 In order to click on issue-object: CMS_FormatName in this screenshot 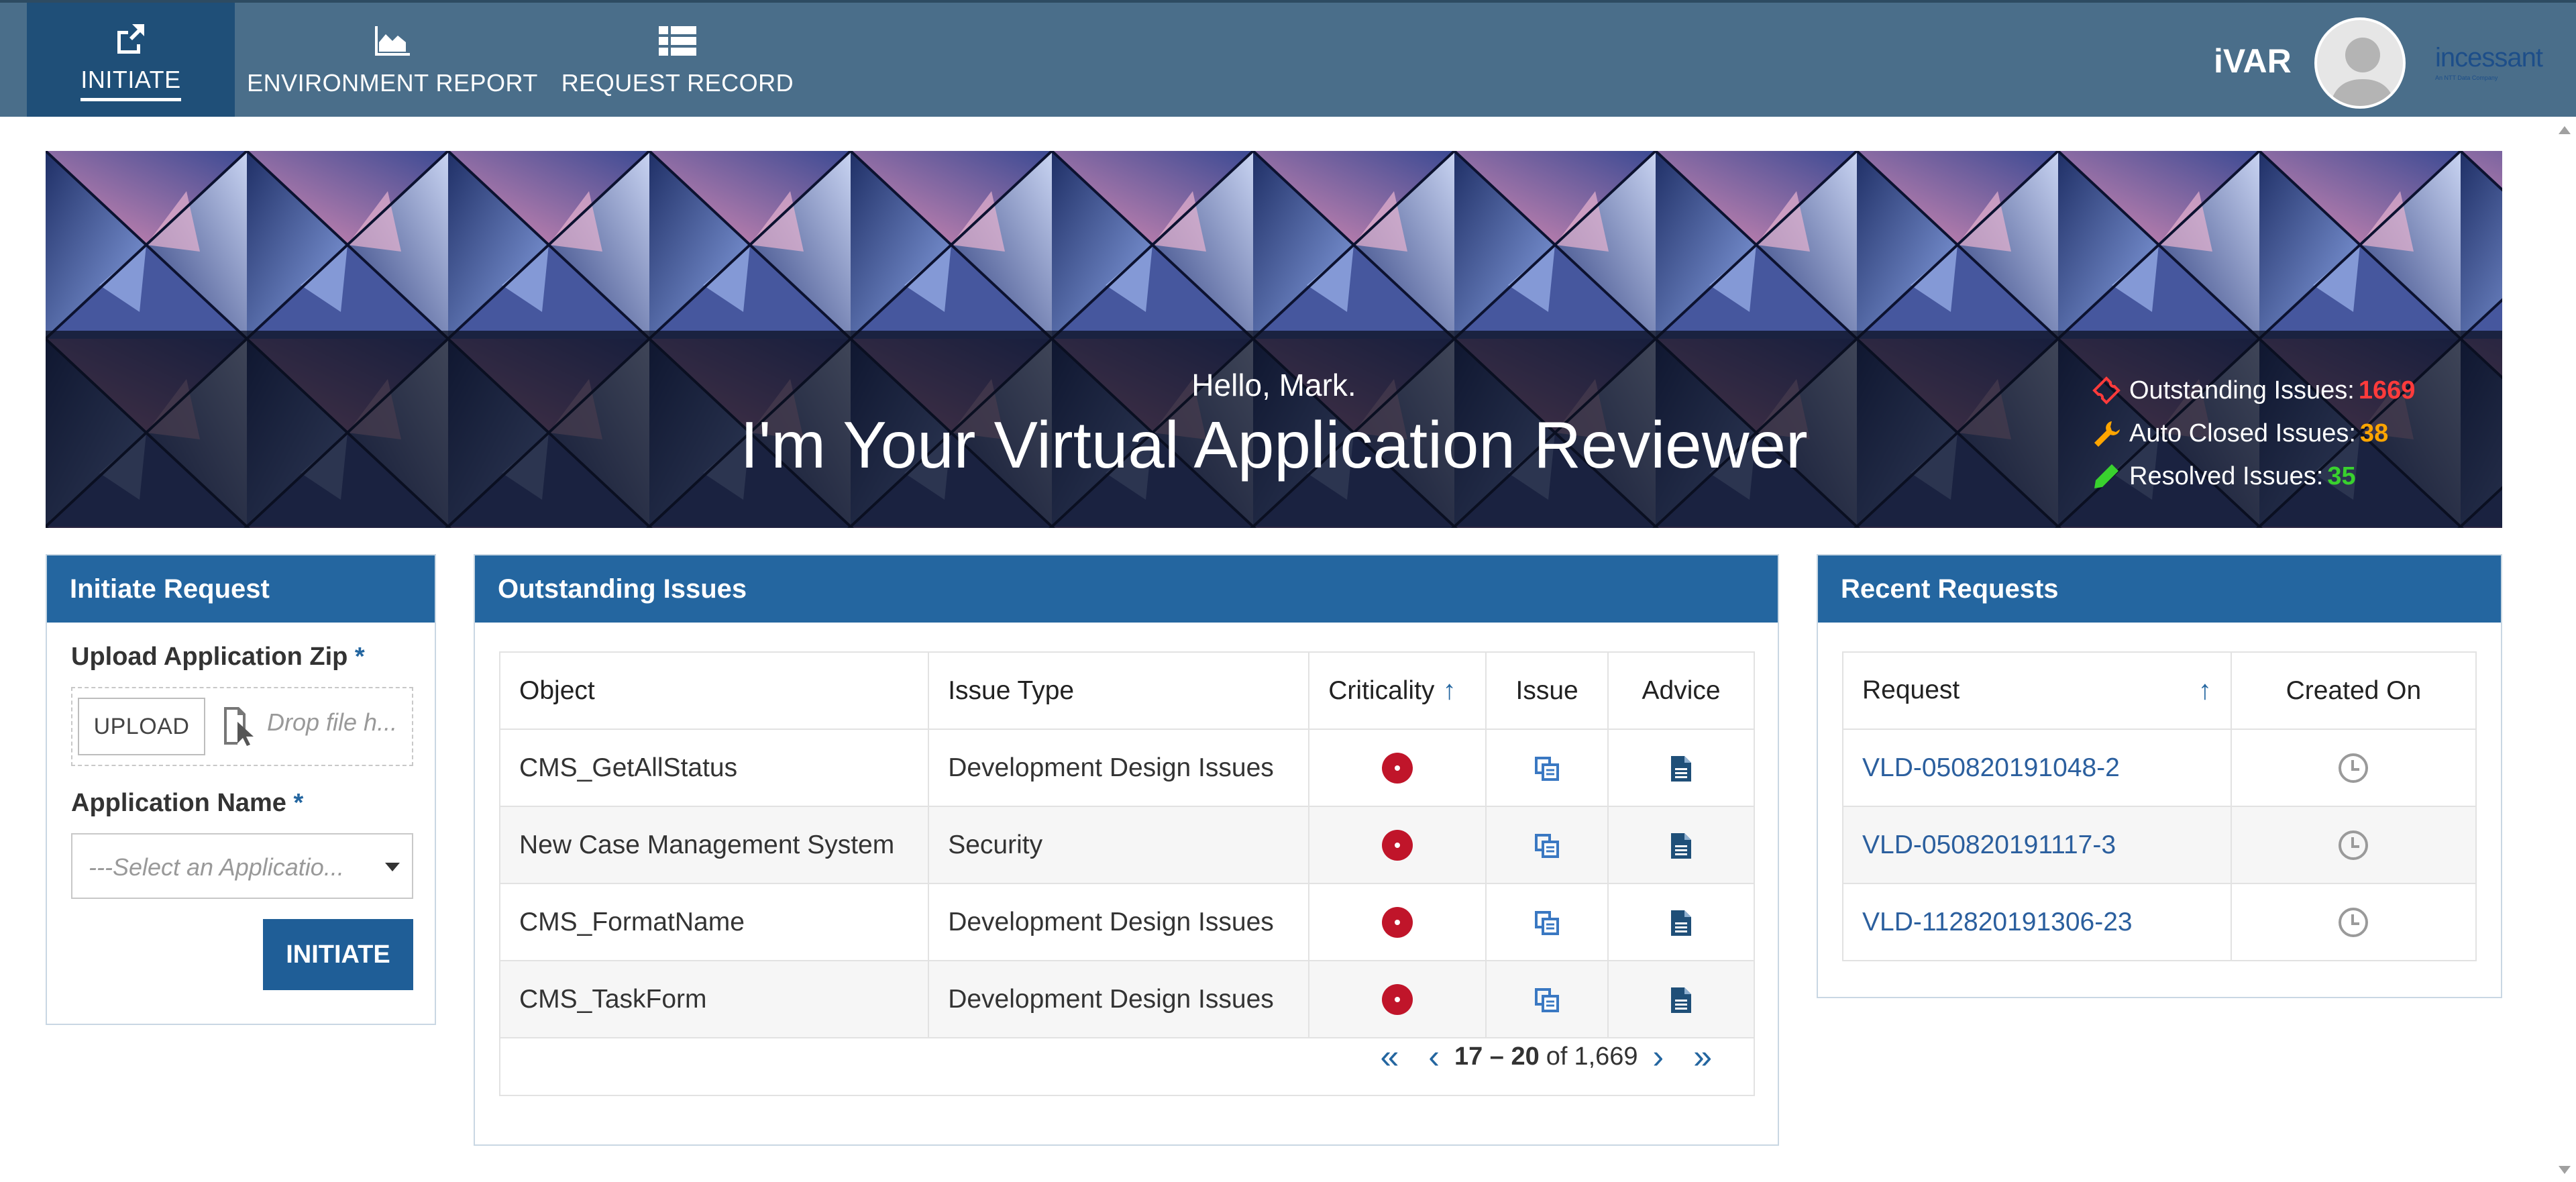, I will do `click(714, 922)`.